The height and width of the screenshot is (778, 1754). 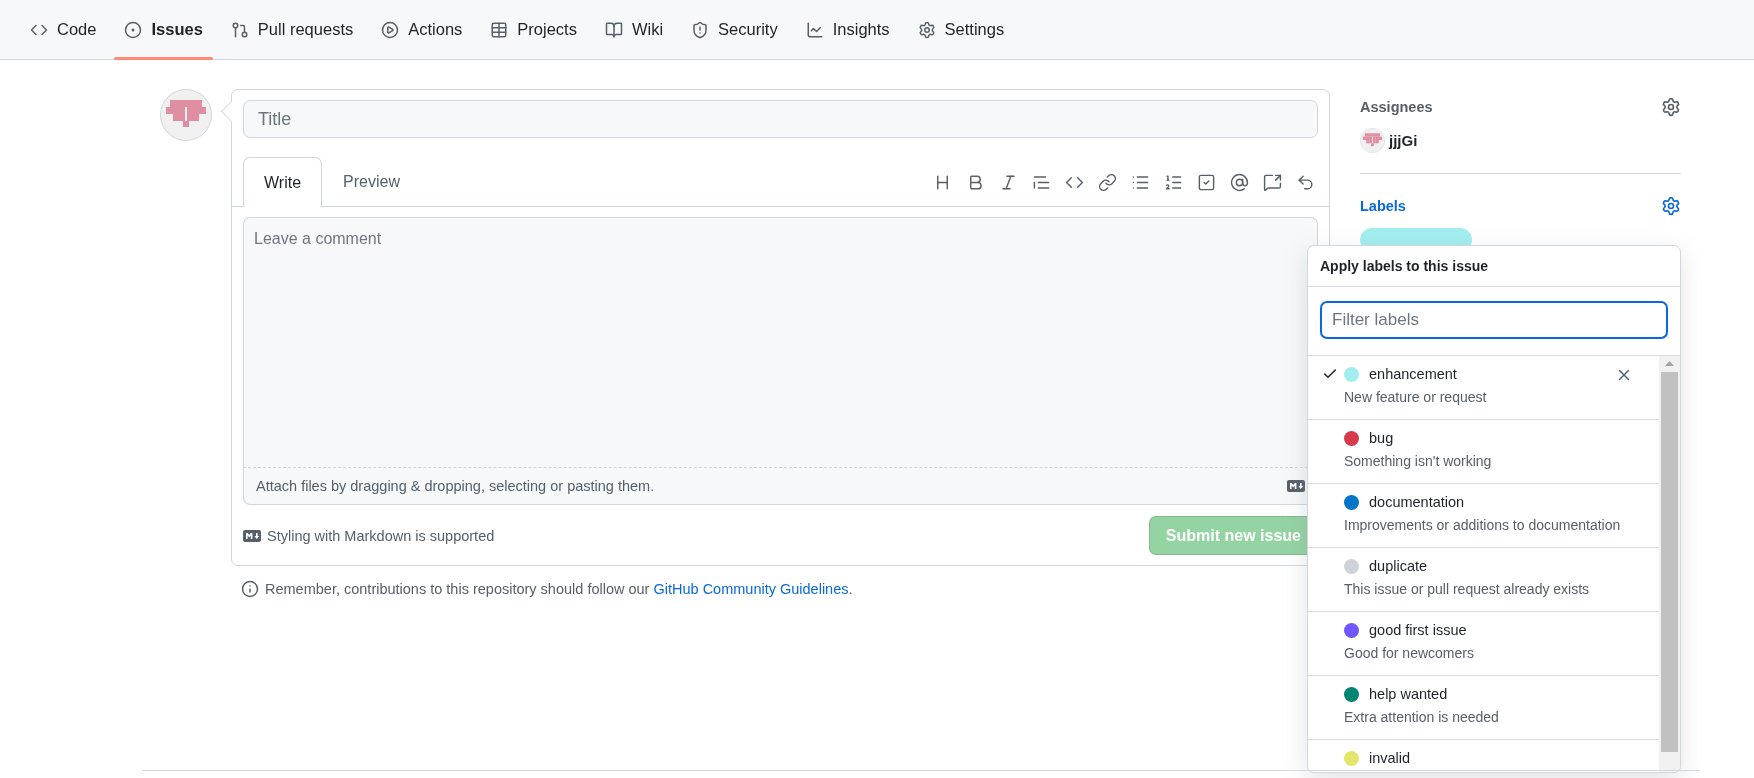 I want to click on assignees-heading: Assignees, so click(x=1396, y=107).